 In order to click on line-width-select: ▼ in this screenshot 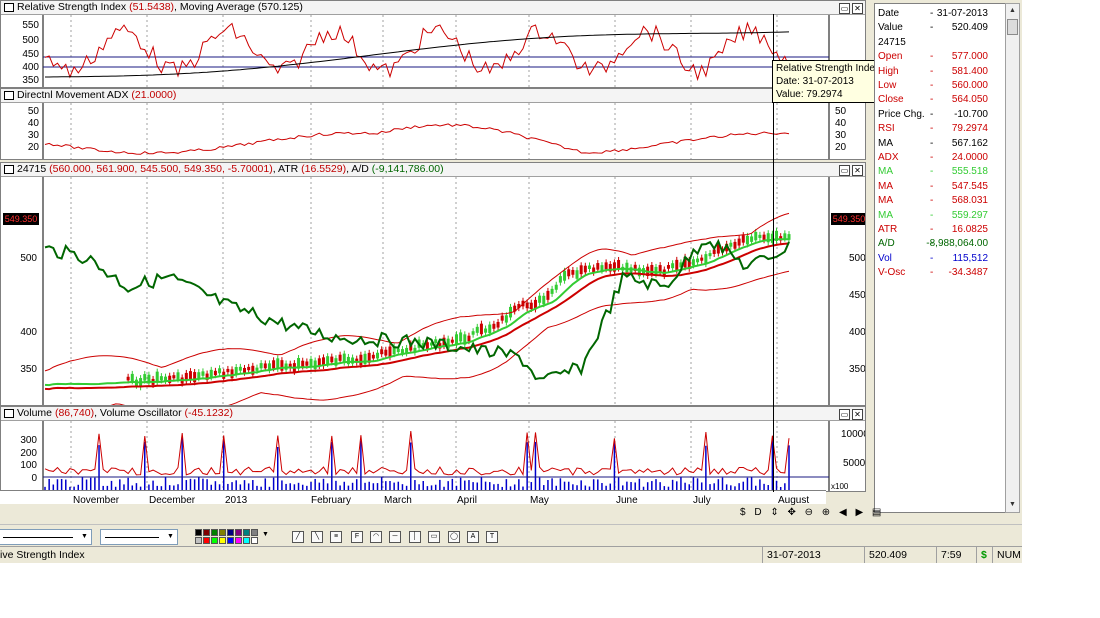, I will do `click(139, 537)`.